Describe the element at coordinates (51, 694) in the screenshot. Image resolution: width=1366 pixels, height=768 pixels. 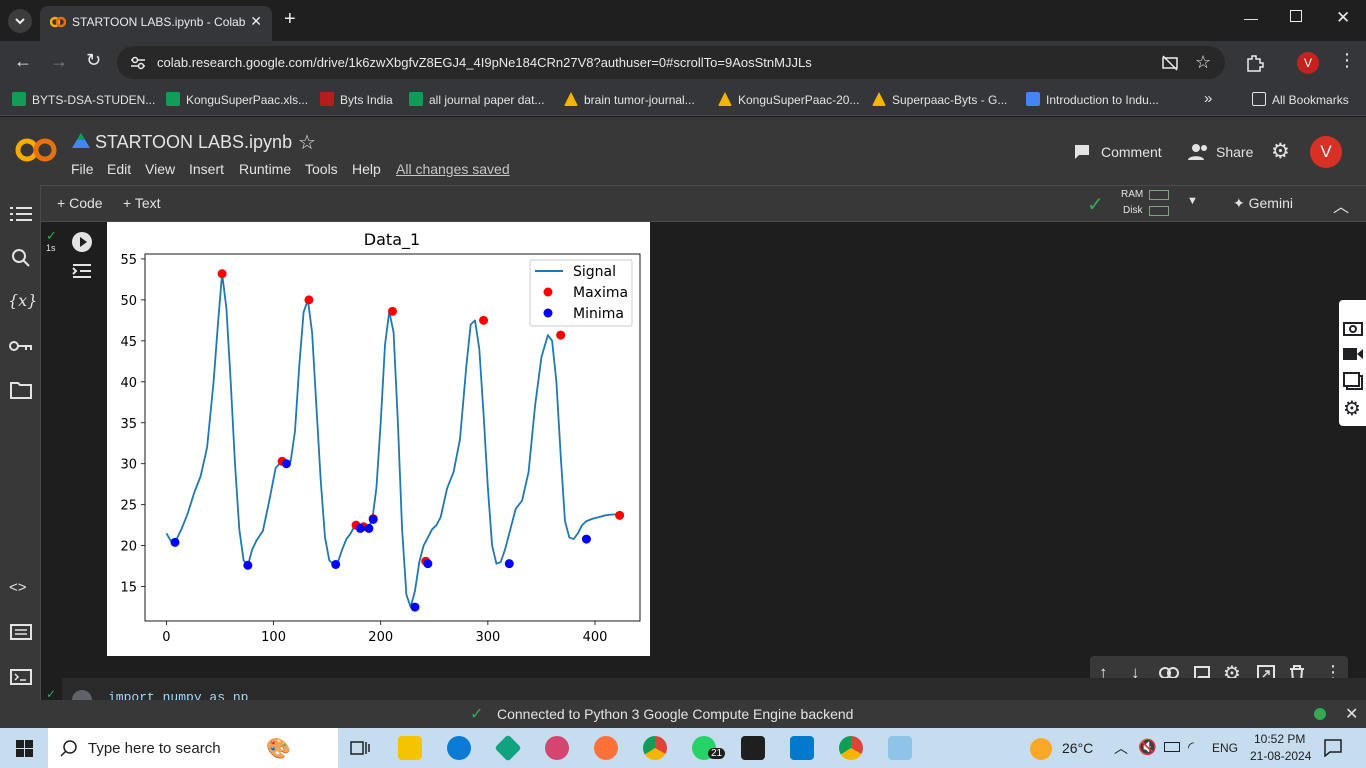
I see `next-cell-check-icon: ✓` at that location.